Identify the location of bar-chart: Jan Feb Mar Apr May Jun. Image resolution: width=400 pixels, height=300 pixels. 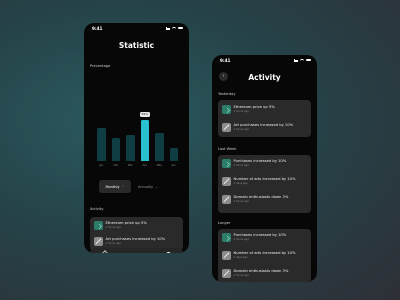
(138, 135).